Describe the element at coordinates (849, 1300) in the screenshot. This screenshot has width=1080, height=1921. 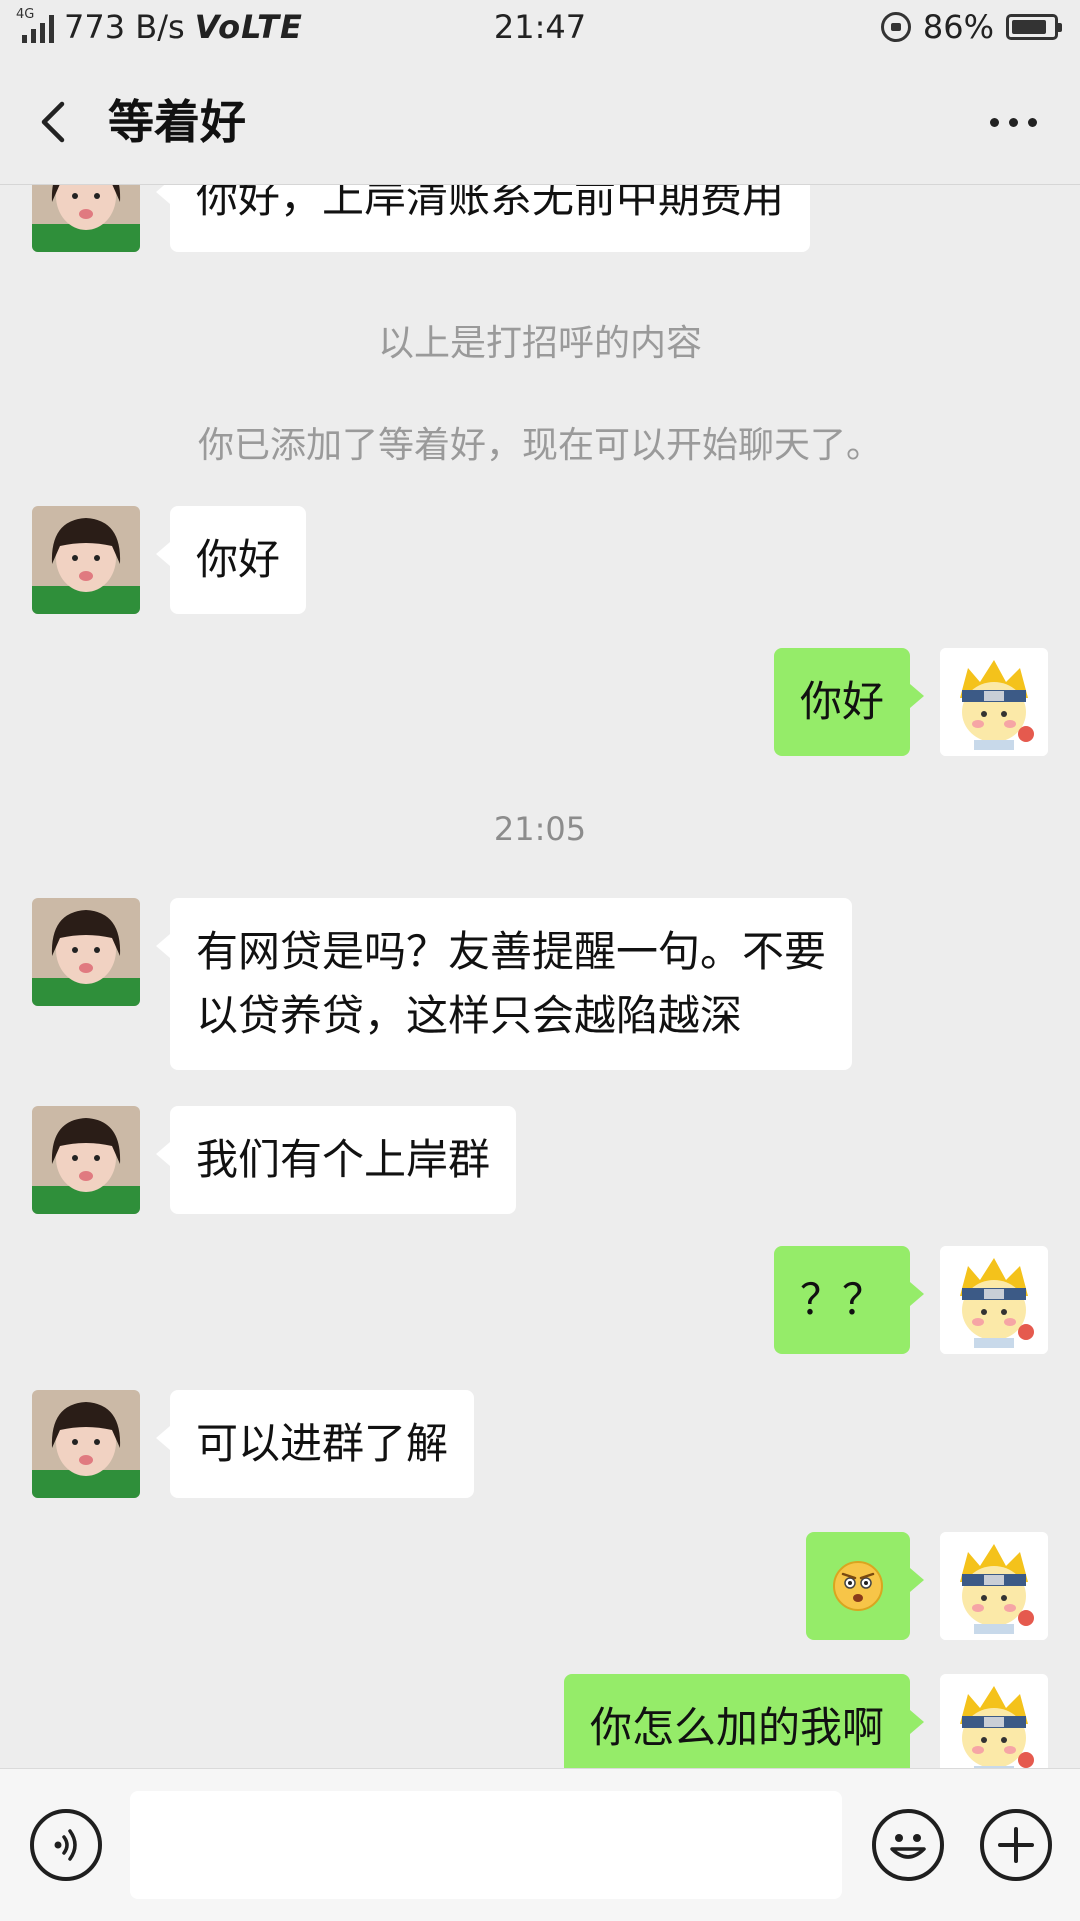
I see `outgoing-message: ？？` at that location.